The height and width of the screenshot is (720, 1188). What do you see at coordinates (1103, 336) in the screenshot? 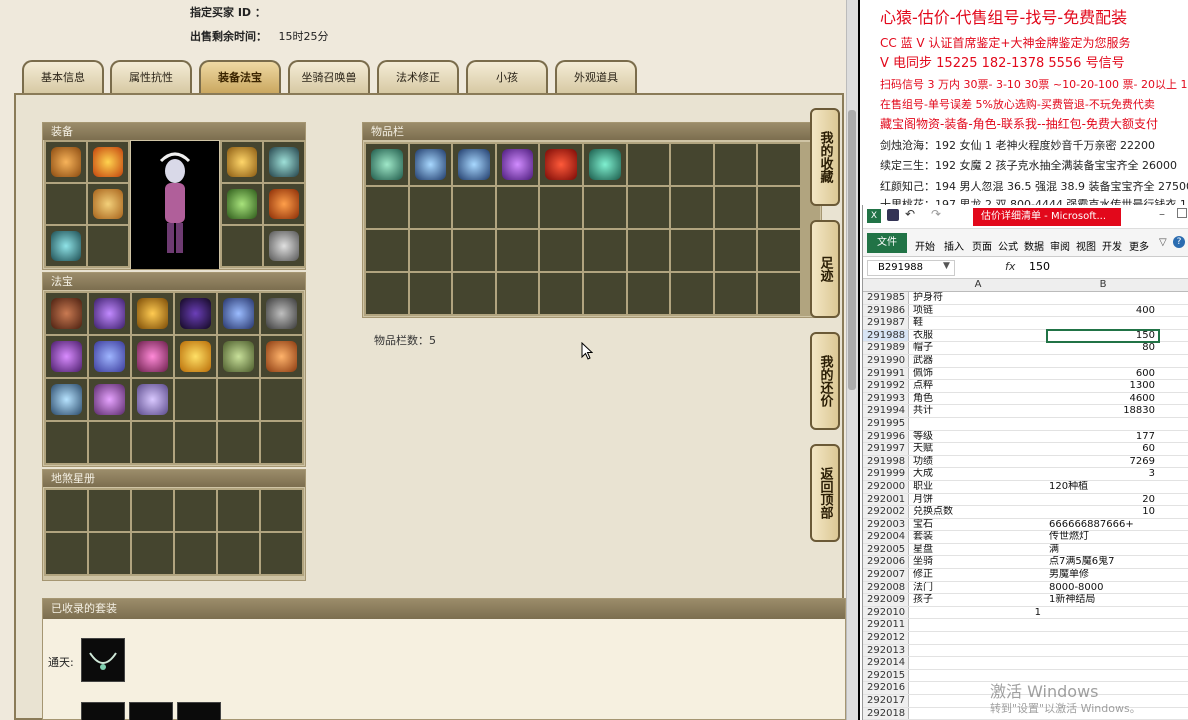
I see `cell-b: 150` at bounding box center [1103, 336].